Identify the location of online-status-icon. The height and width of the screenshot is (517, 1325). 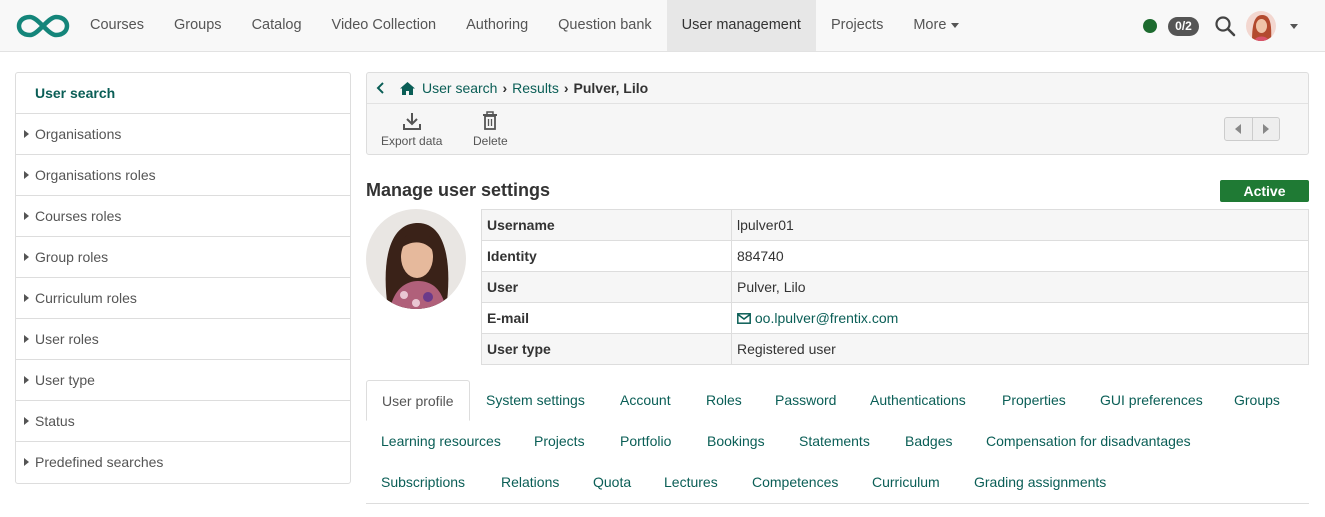
(1150, 26).